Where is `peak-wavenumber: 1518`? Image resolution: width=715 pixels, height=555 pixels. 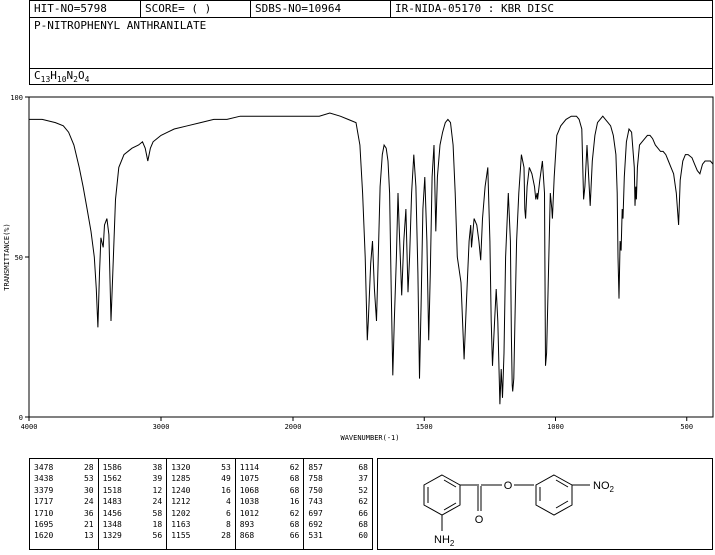
peak-wavenumber: 1518 is located at coordinates (112, 490).